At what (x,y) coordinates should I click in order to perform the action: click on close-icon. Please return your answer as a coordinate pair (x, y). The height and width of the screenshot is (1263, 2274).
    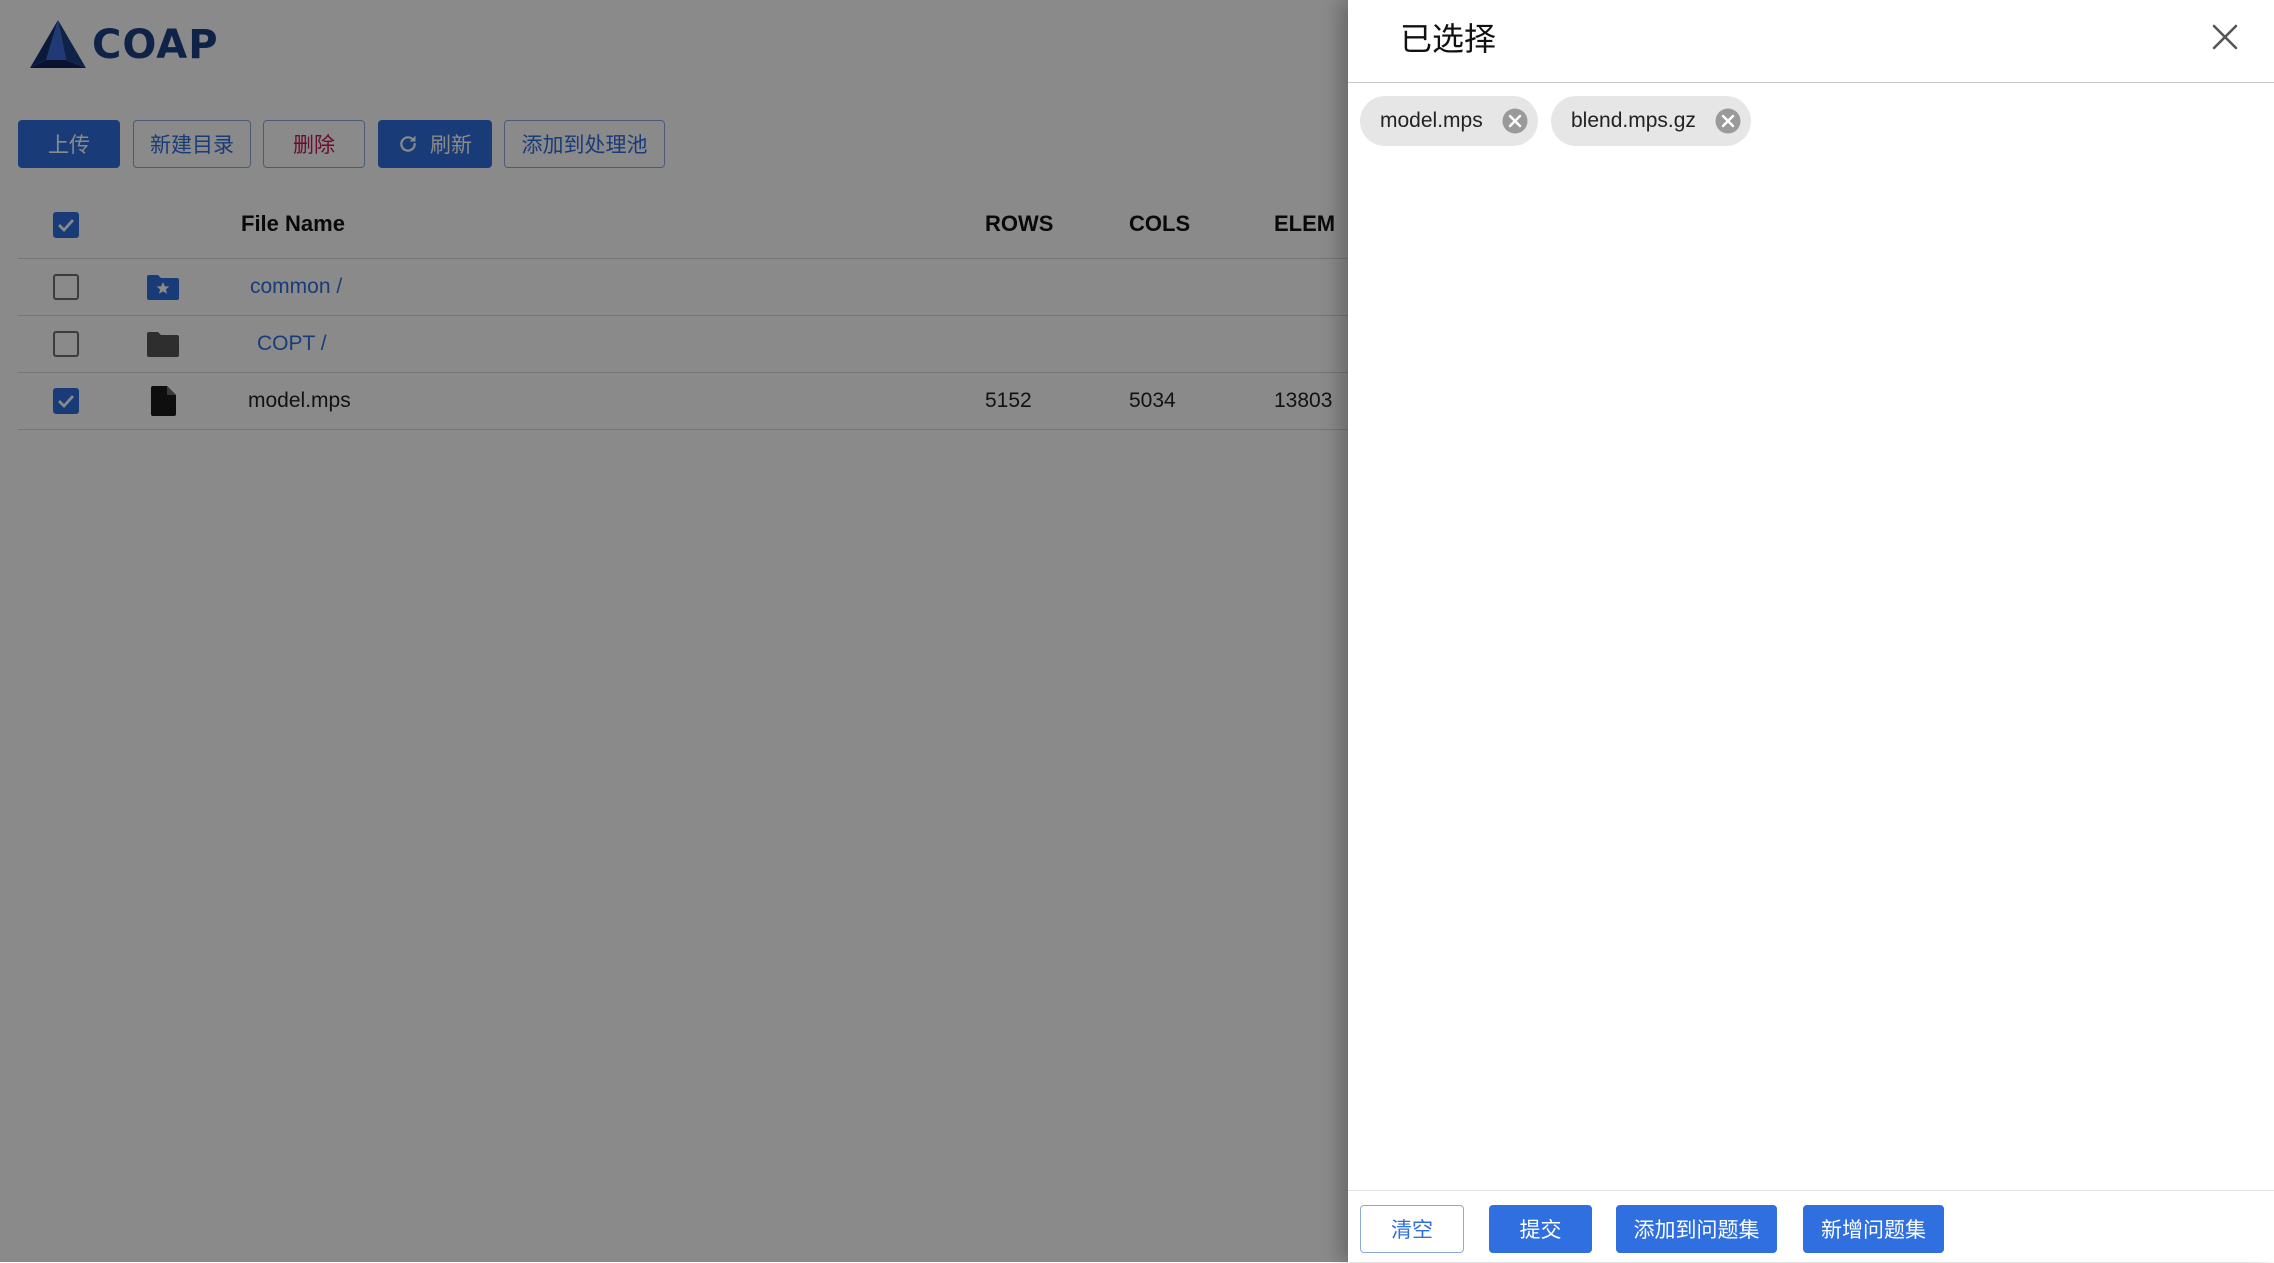
    Looking at the image, I should click on (2225, 37).